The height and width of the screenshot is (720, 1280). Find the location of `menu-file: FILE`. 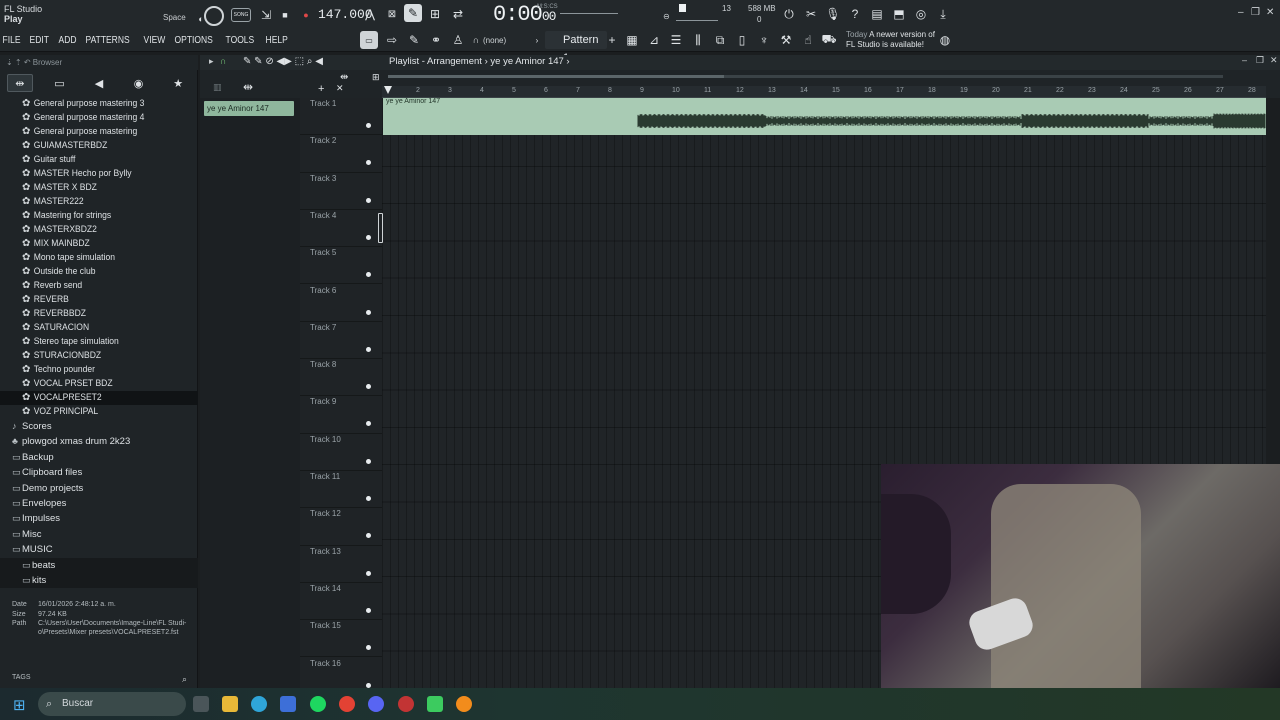

menu-file: FILE is located at coordinates (11, 41).